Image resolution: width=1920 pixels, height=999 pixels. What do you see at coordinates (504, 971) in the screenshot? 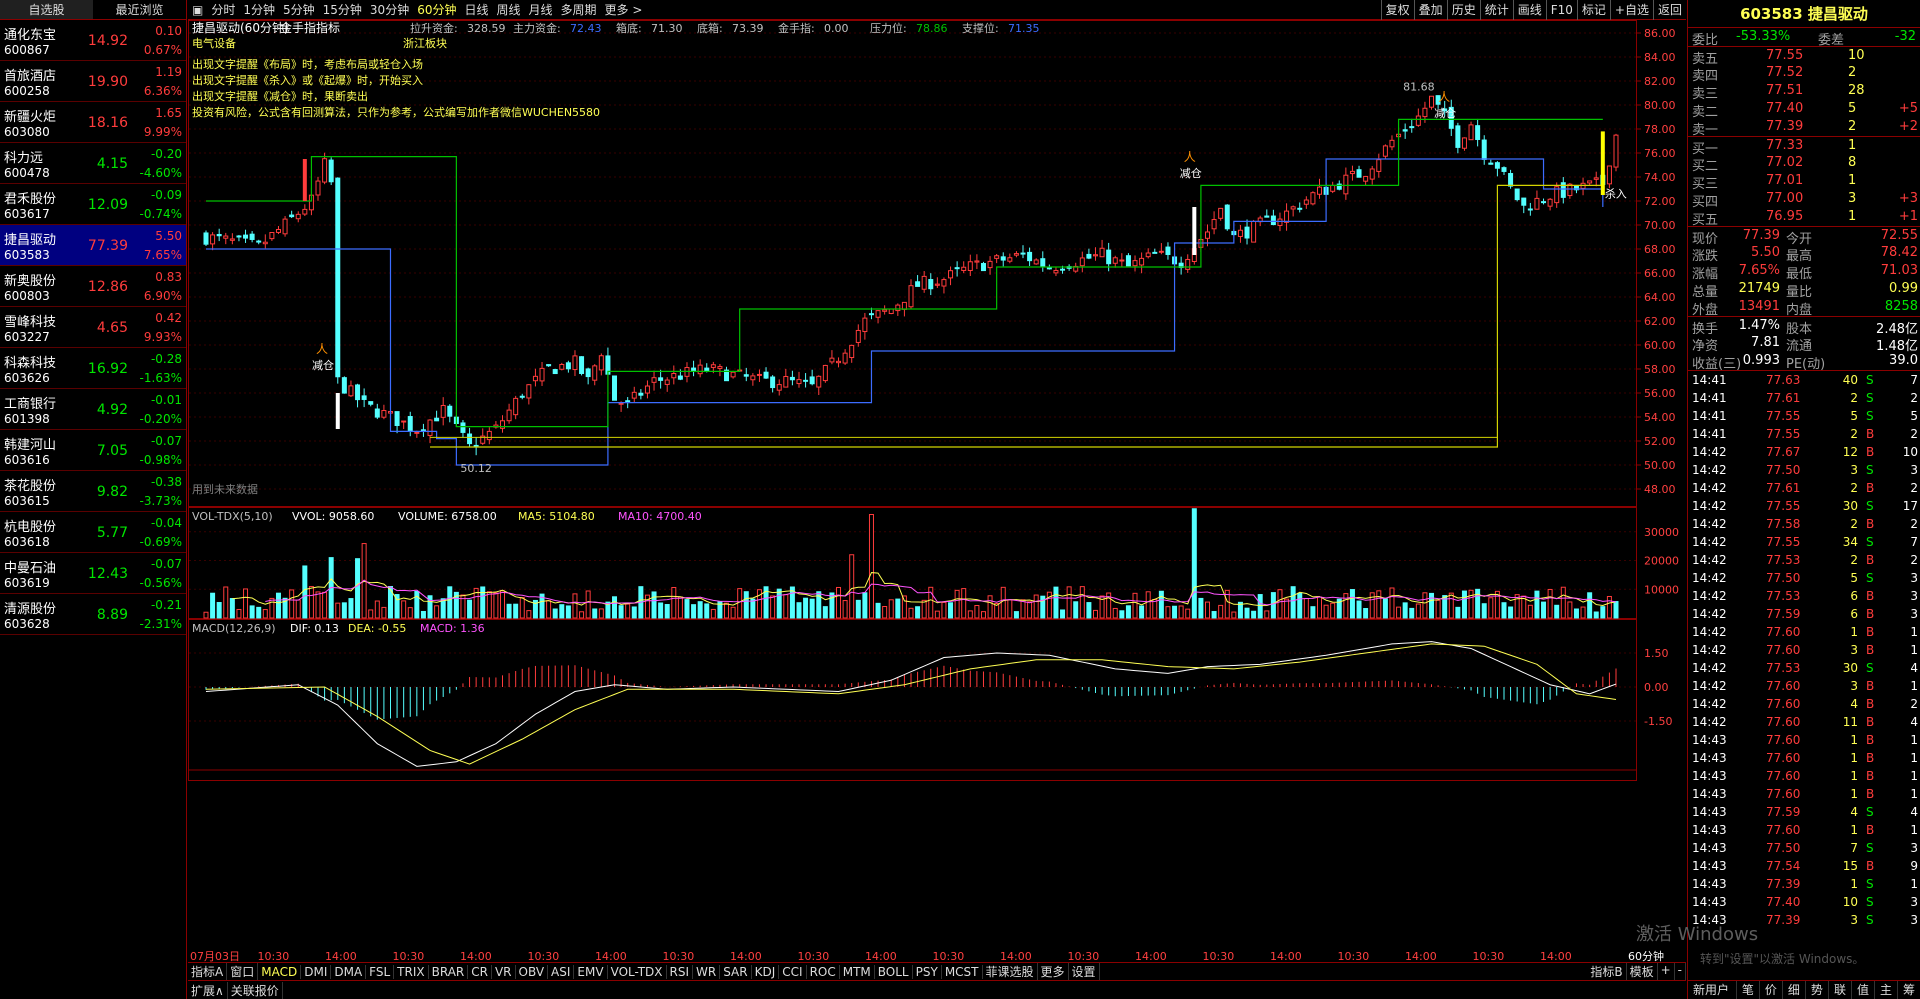
I see `indicator-tab: VR` at bounding box center [504, 971].